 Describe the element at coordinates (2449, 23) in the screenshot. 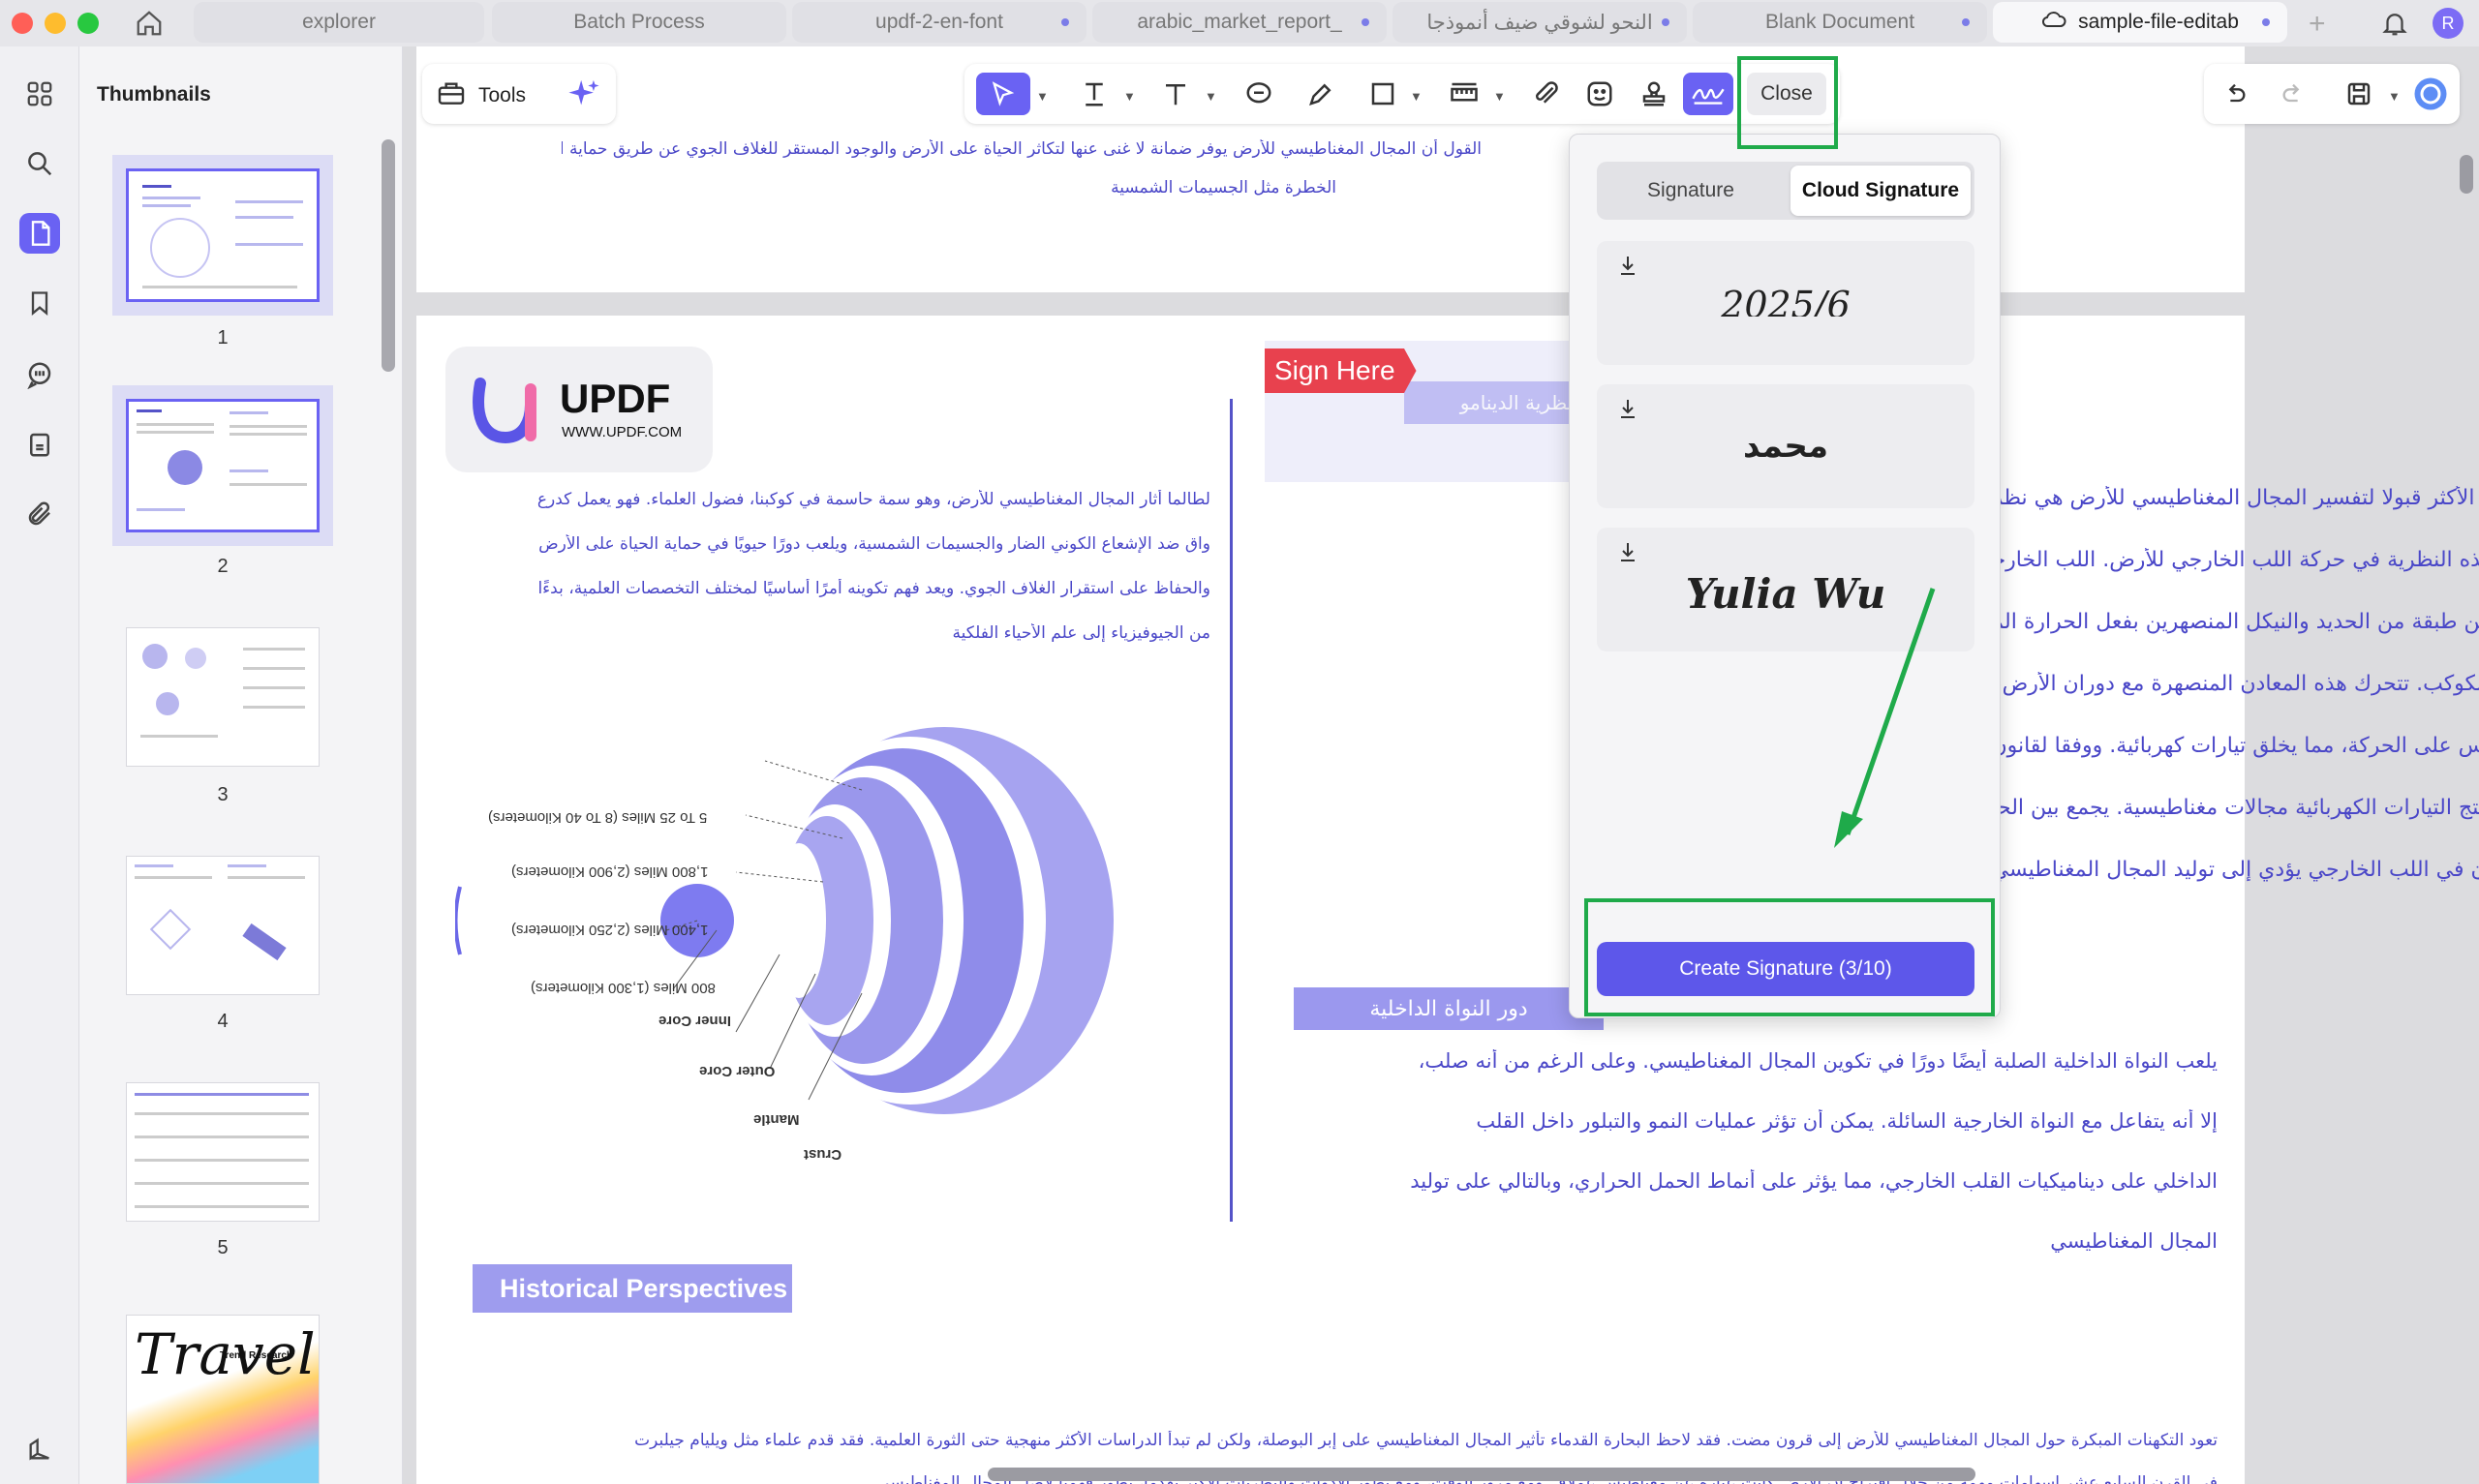

I see `user-avatar: R` at that location.